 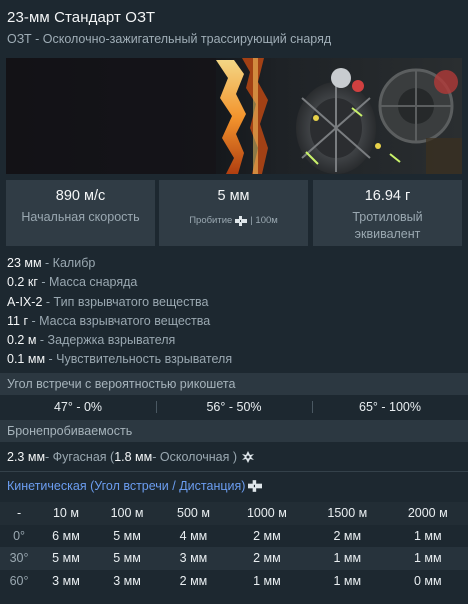 What do you see at coordinates (234, 581) in the screenshot?
I see `table-row: 60° 3 мм 3 мм 2 мм 1 мм 1 мм 0 мм` at bounding box center [234, 581].